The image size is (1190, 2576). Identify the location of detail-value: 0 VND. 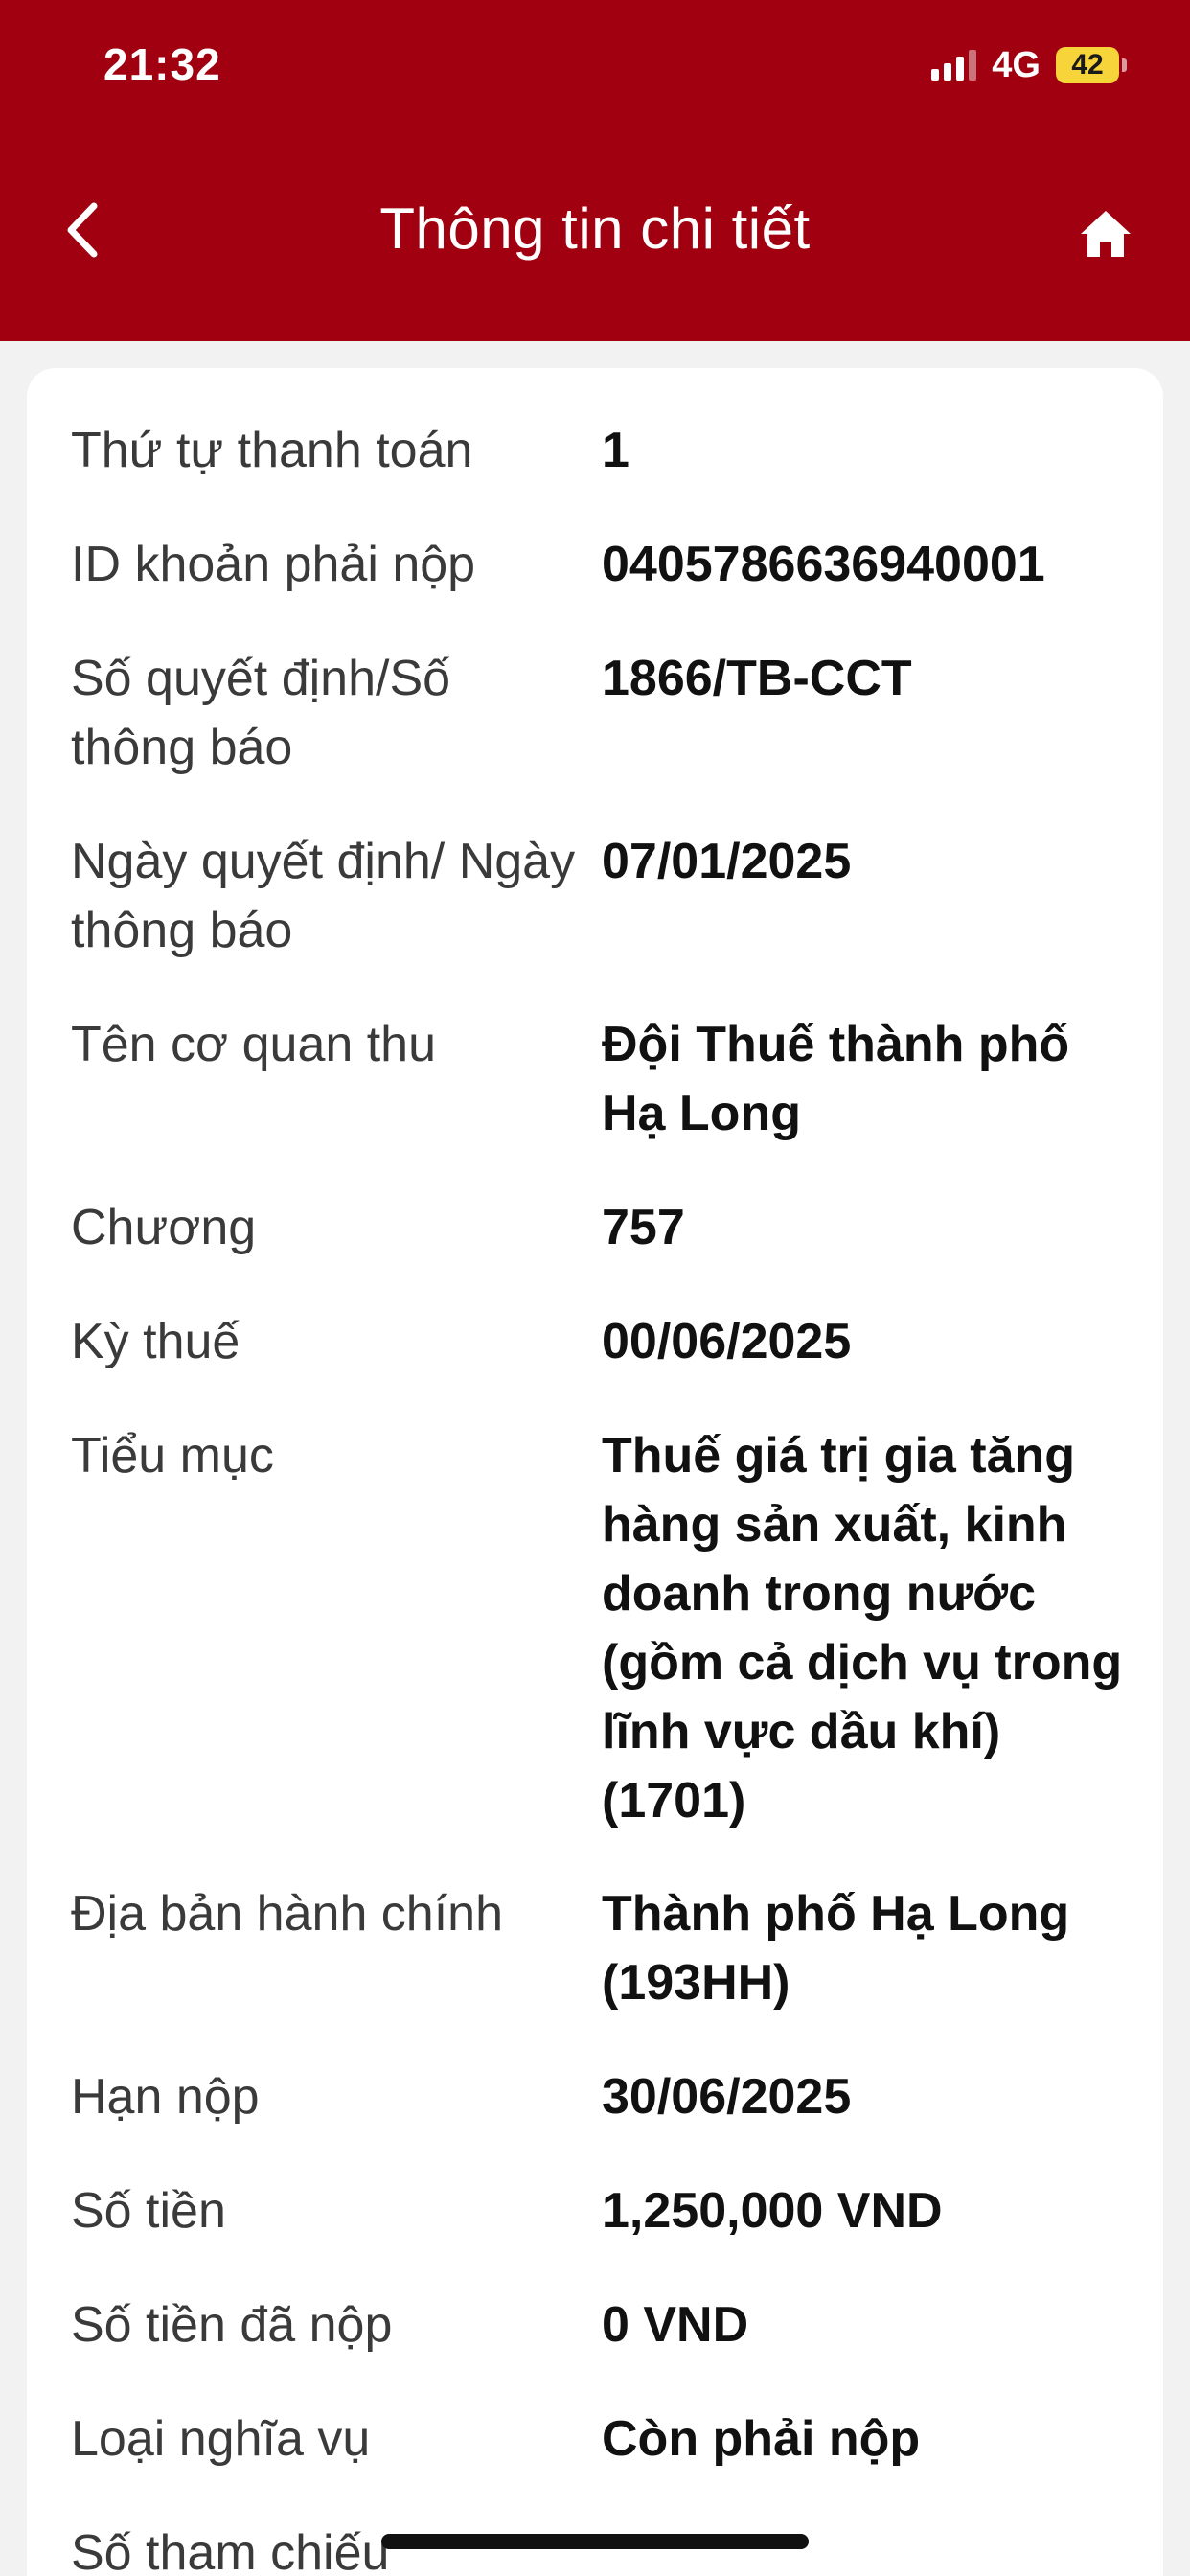
(676, 2325).